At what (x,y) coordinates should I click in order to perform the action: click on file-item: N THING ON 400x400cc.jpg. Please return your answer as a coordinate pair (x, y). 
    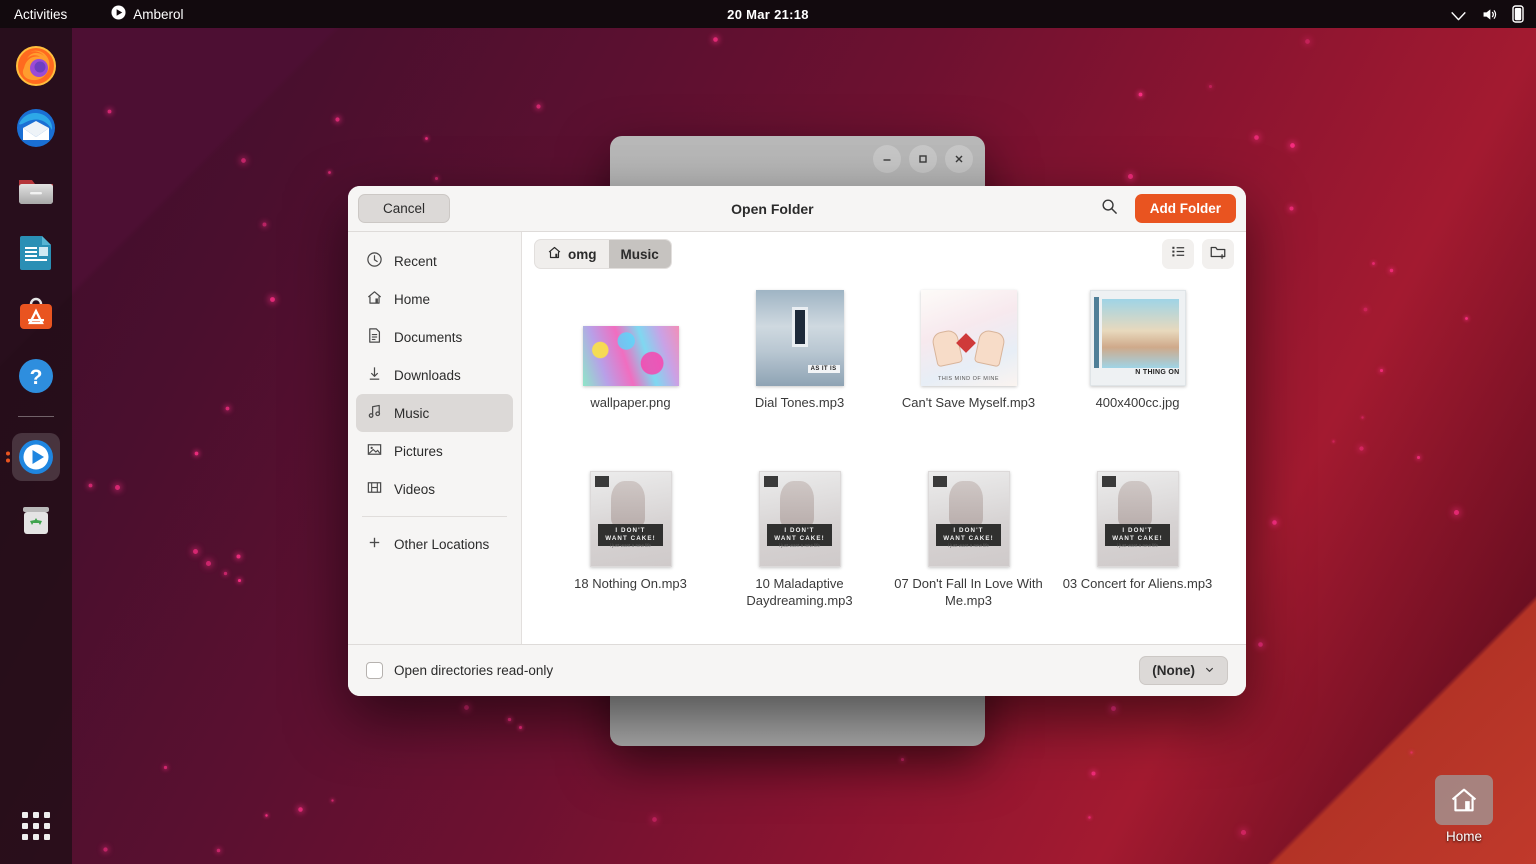
    Looking at the image, I should click on (1137, 374).